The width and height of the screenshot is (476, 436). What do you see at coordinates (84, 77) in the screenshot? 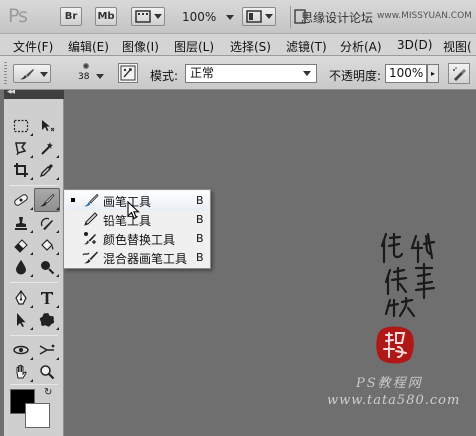
I see `brush-size-value: 38` at bounding box center [84, 77].